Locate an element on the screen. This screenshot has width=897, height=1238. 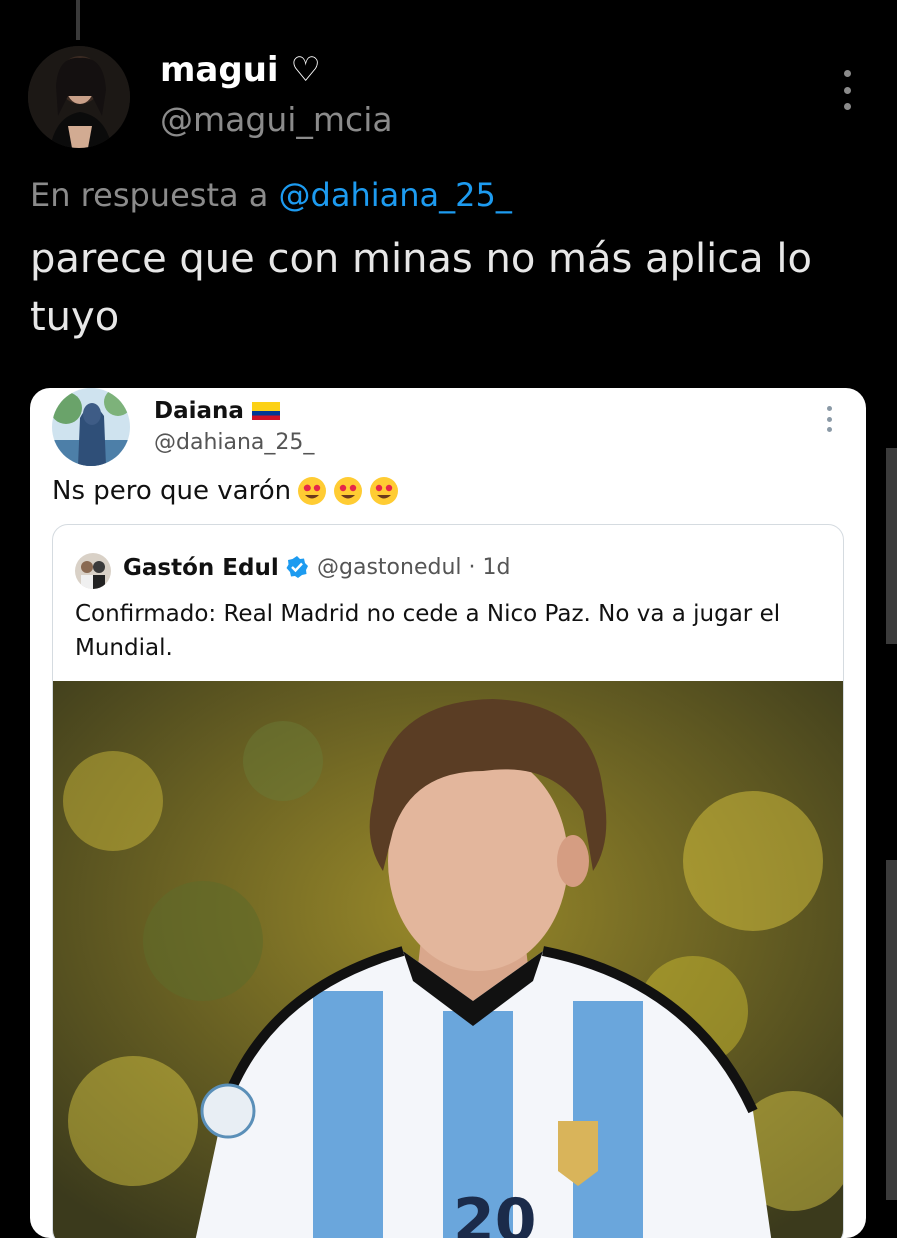
svg-text: 20 is located at coordinates (495, 1212).